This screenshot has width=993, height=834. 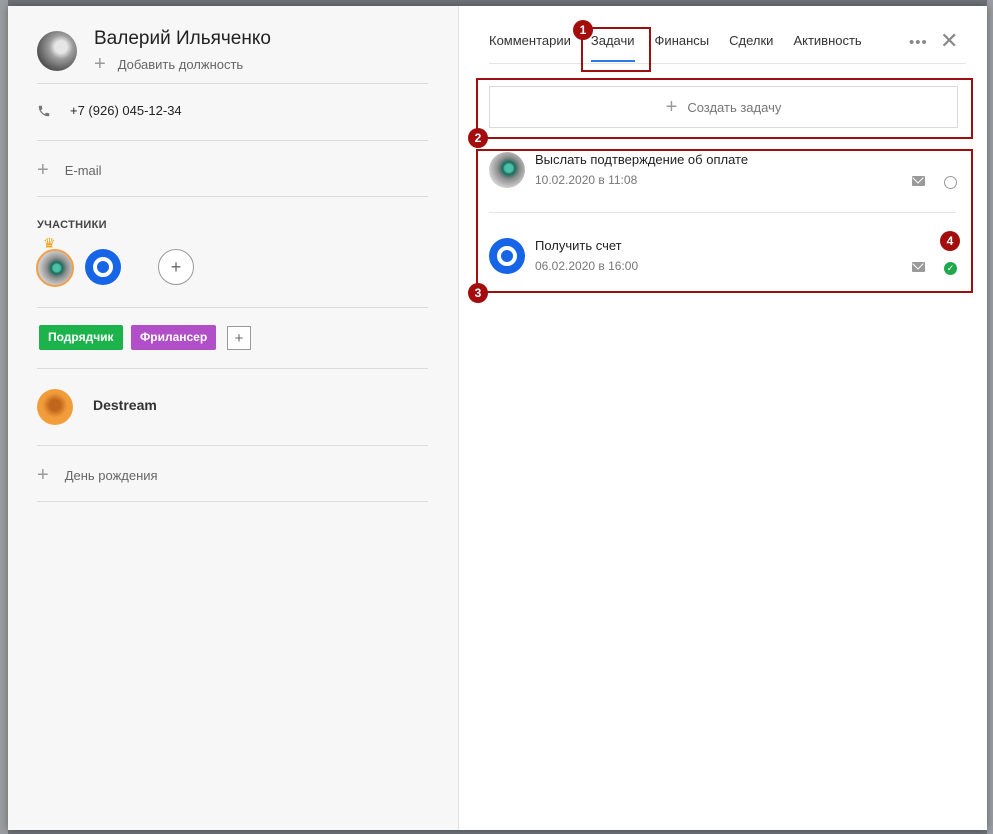 What do you see at coordinates (727, 63) in the screenshot?
I see `tabs-divider` at bounding box center [727, 63].